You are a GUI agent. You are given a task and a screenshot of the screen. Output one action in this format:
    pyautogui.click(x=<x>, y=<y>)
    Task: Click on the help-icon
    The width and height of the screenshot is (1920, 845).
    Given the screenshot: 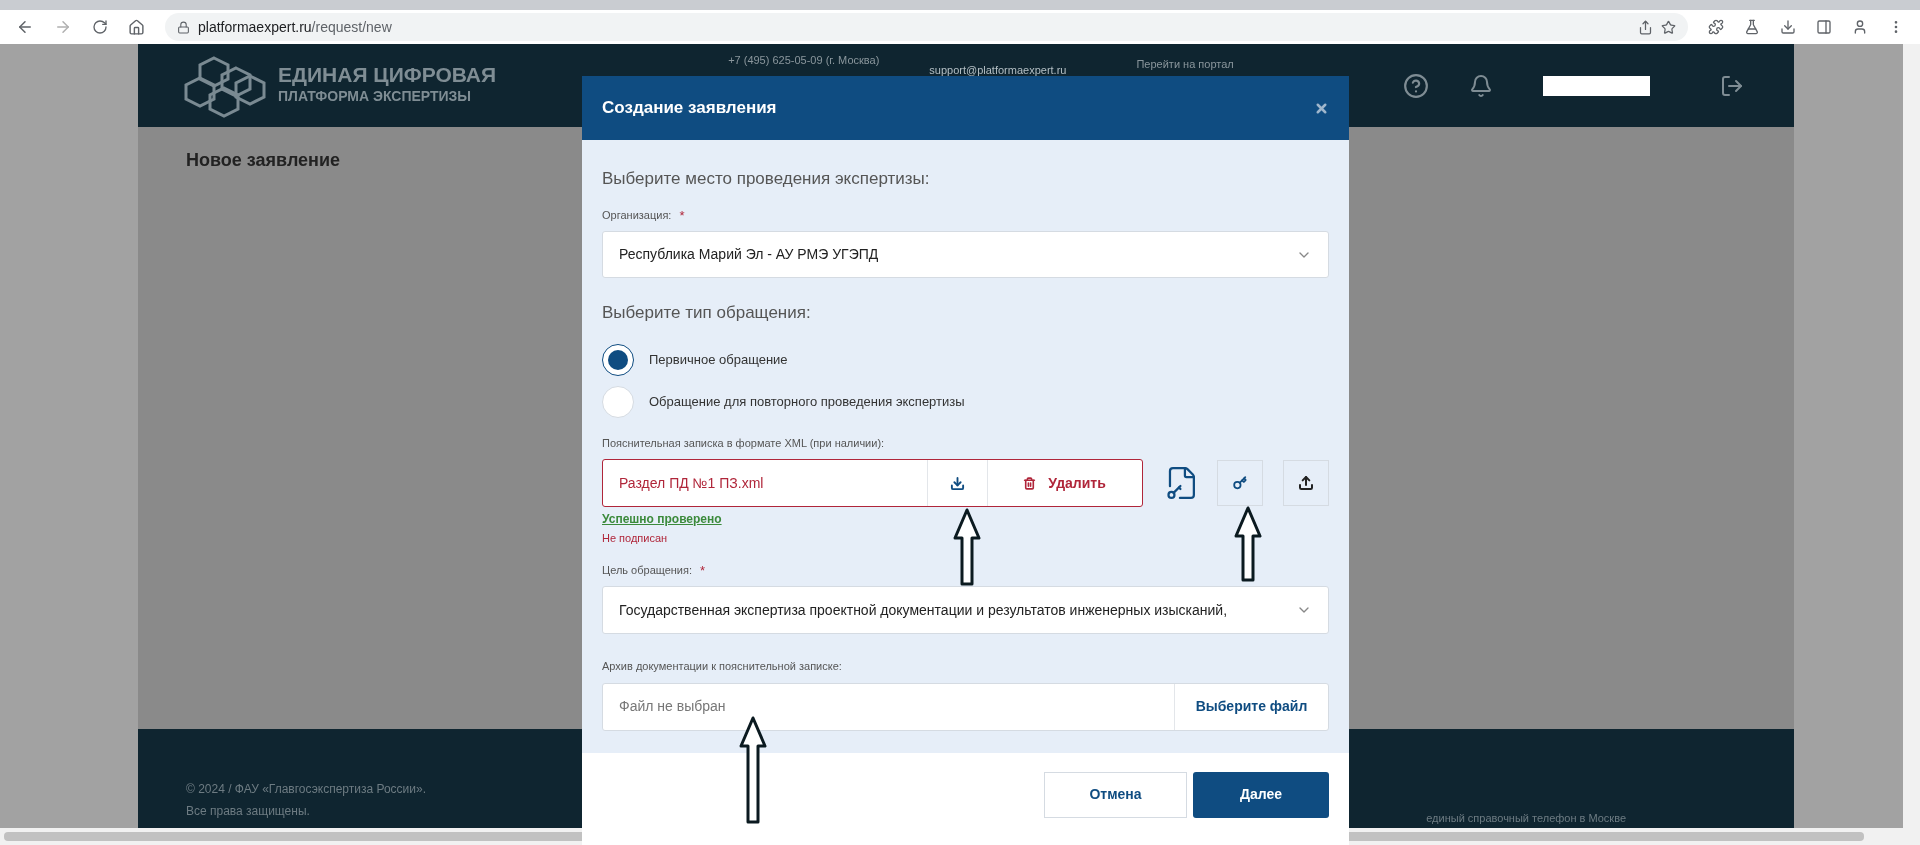 What is the action you would take?
    pyautogui.click(x=1416, y=85)
    